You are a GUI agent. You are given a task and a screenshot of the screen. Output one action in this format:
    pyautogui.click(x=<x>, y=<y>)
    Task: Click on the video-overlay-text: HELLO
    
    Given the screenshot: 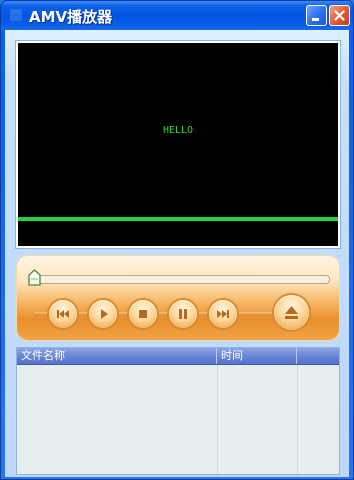 What is the action you would take?
    pyautogui.click(x=178, y=130)
    